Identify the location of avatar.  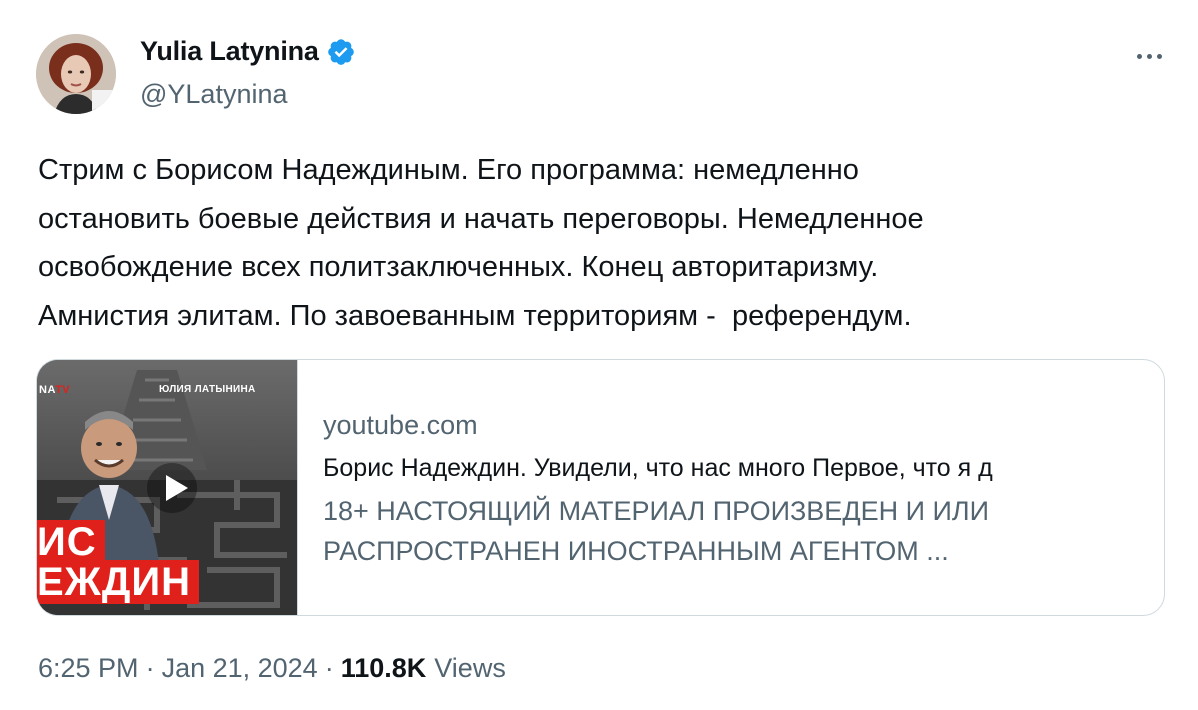
(76, 74).